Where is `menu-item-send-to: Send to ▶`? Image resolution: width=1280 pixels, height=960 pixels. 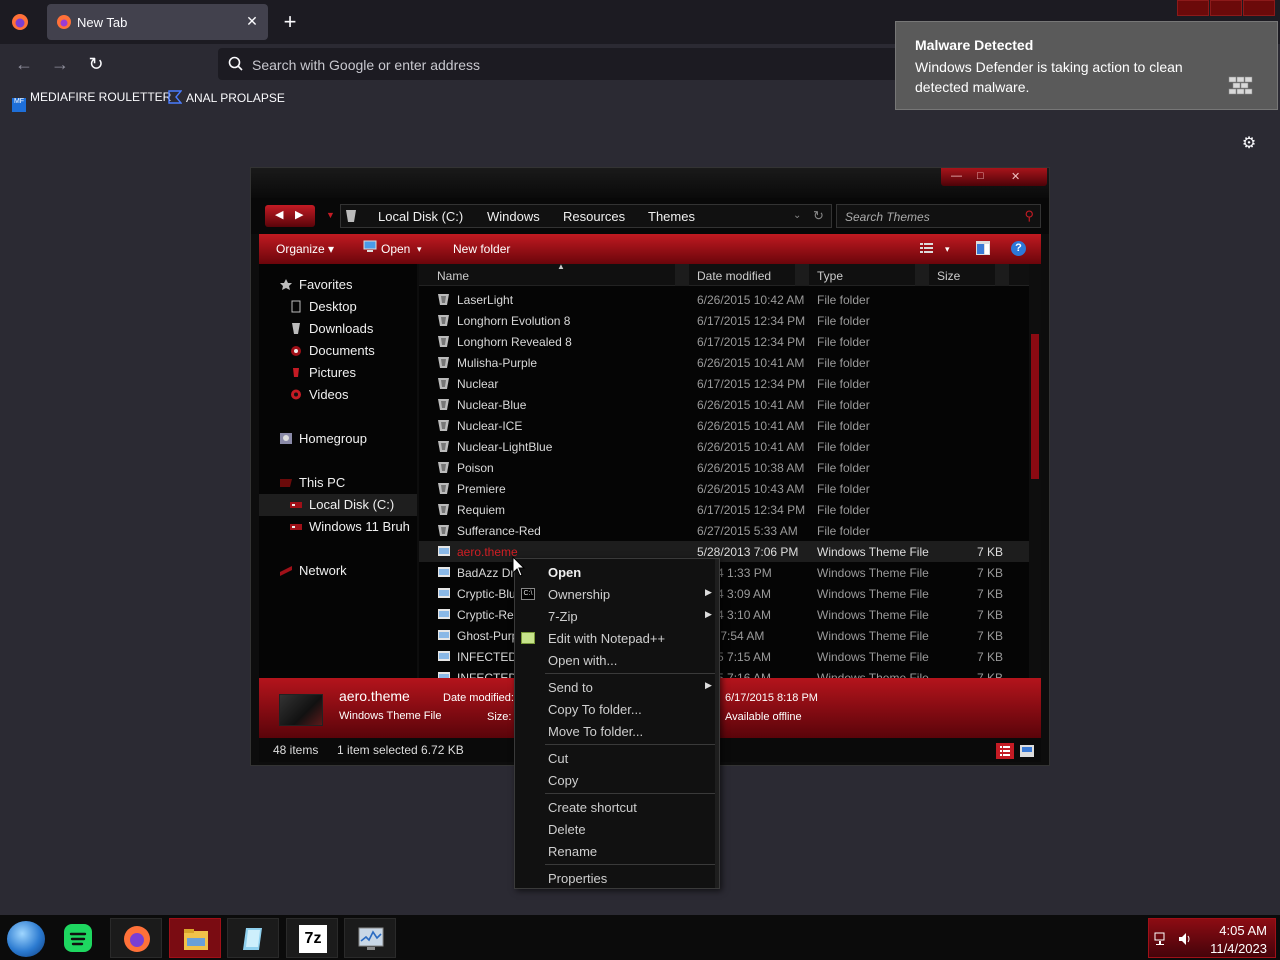
menu-item-send-to: Send to ▶ is located at coordinates (617, 687).